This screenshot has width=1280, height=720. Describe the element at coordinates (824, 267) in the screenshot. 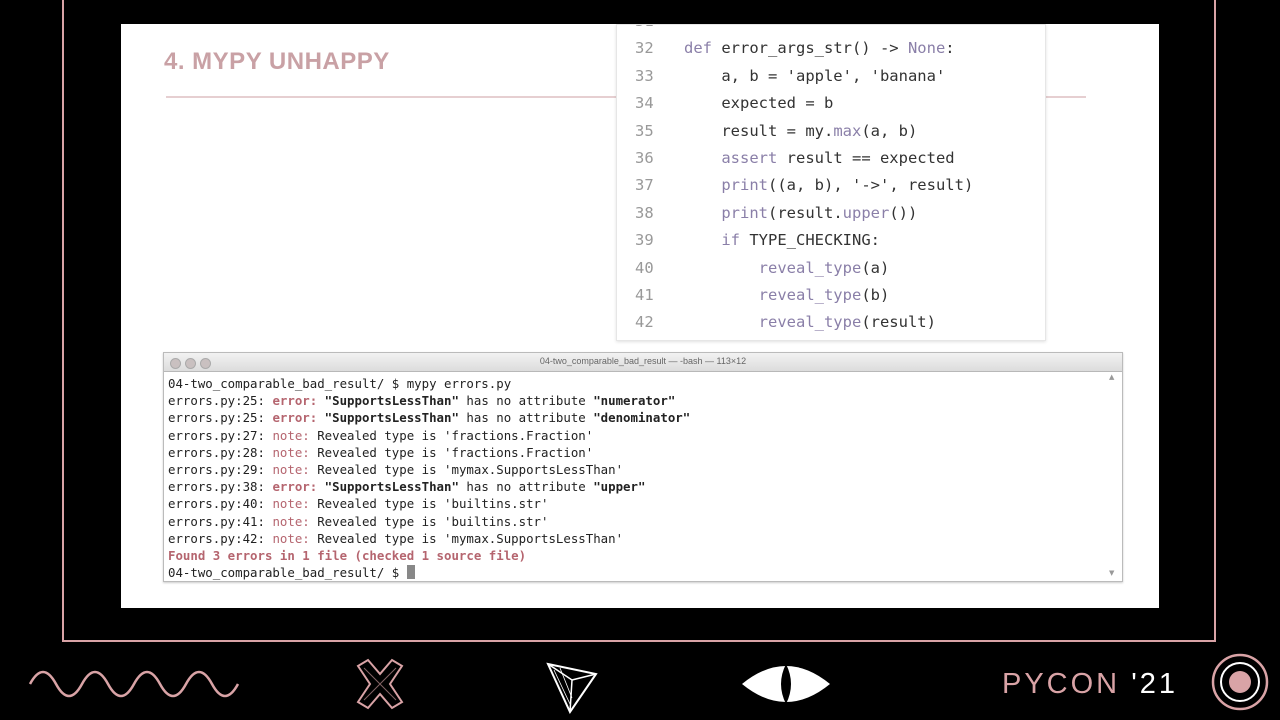

I see `code-text: reveal_type(a)` at that location.